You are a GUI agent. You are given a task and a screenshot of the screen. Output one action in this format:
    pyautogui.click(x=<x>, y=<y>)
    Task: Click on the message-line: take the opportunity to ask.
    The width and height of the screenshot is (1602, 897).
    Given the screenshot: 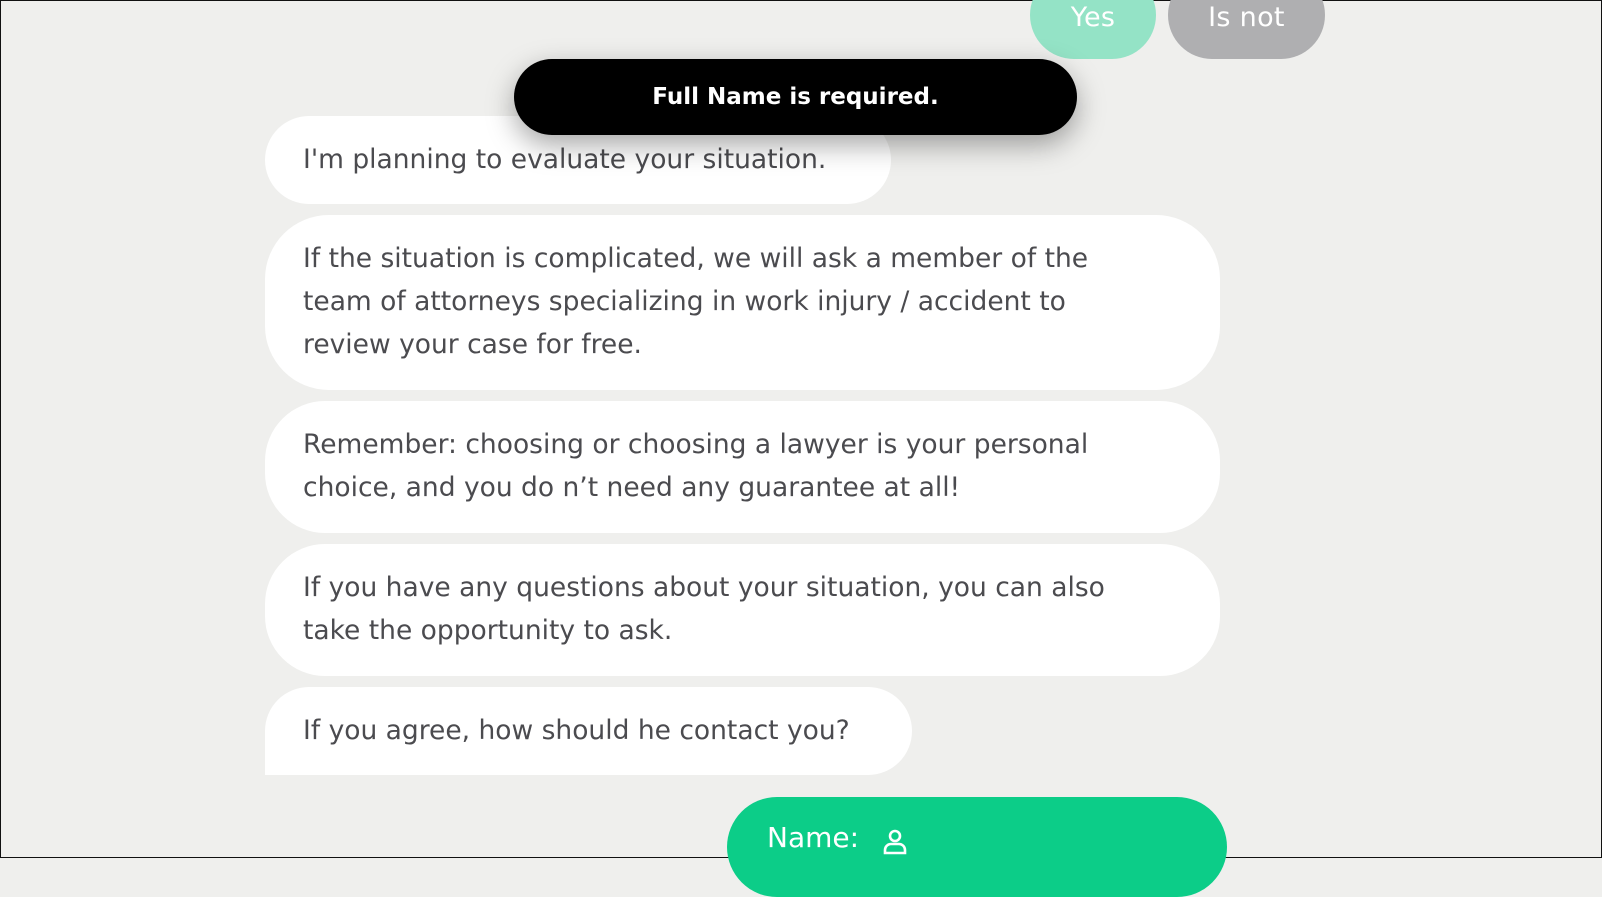 What is the action you would take?
    pyautogui.click(x=488, y=630)
    